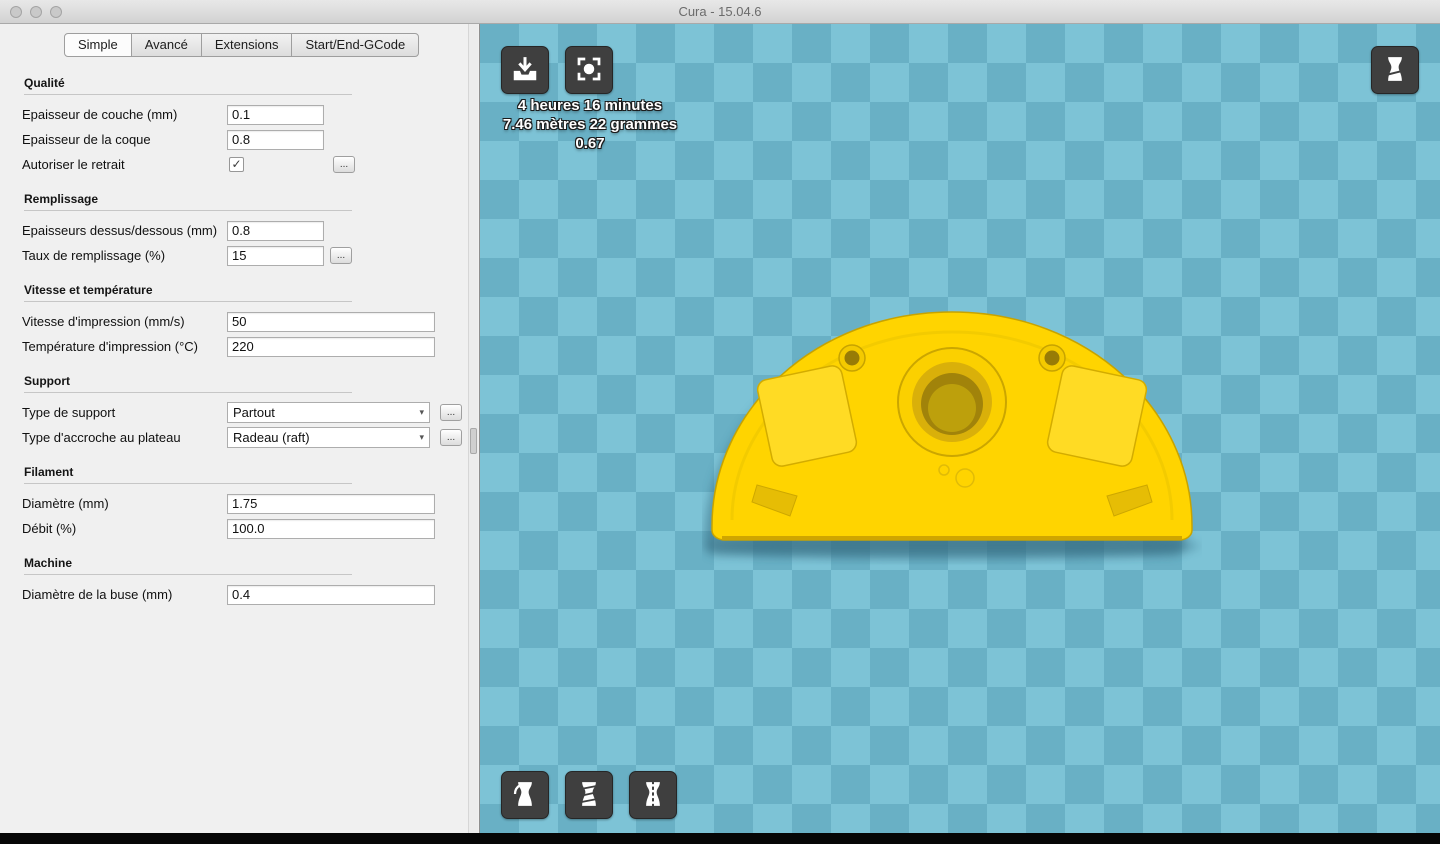 This screenshot has width=1440, height=844. I want to click on tab-bar: Simple Avancé Extensions Start/End-GCode, so click(239, 42).